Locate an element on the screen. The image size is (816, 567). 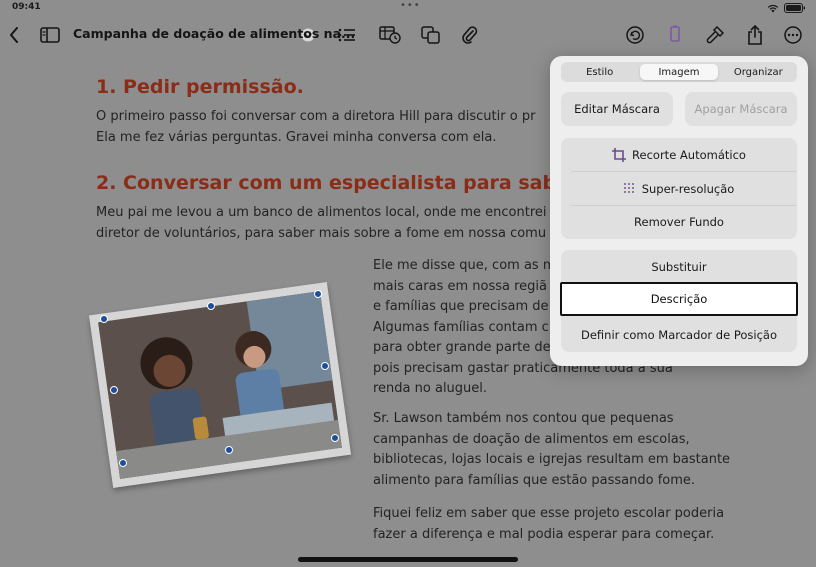
attachment-button is located at coordinates (470, 35).